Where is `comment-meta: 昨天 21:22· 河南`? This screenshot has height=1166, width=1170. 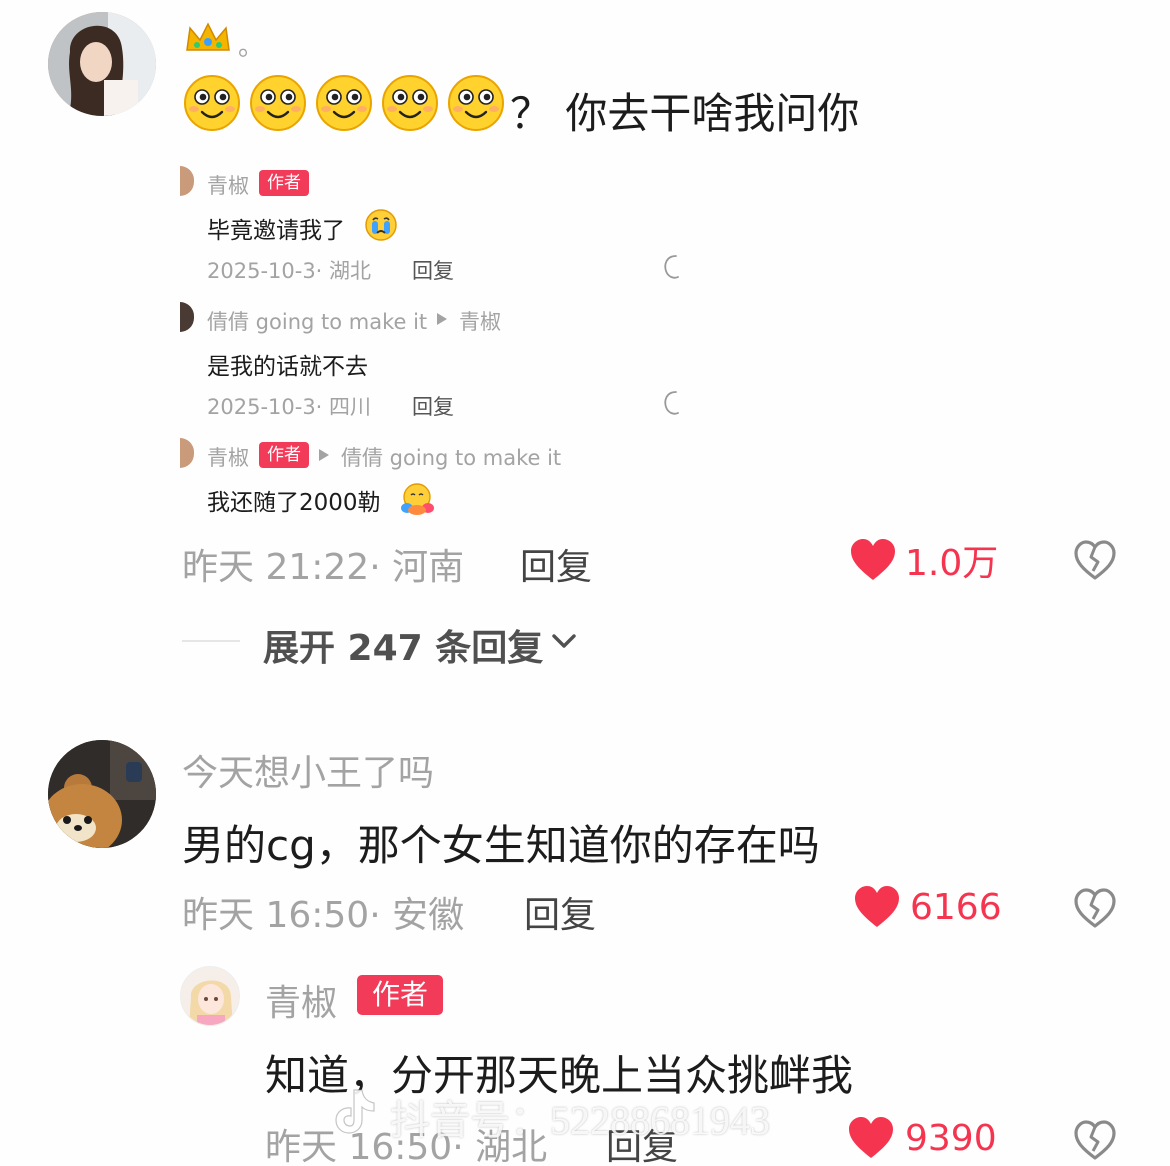 comment-meta: 昨天 21:22· 河南 is located at coordinates (323, 567).